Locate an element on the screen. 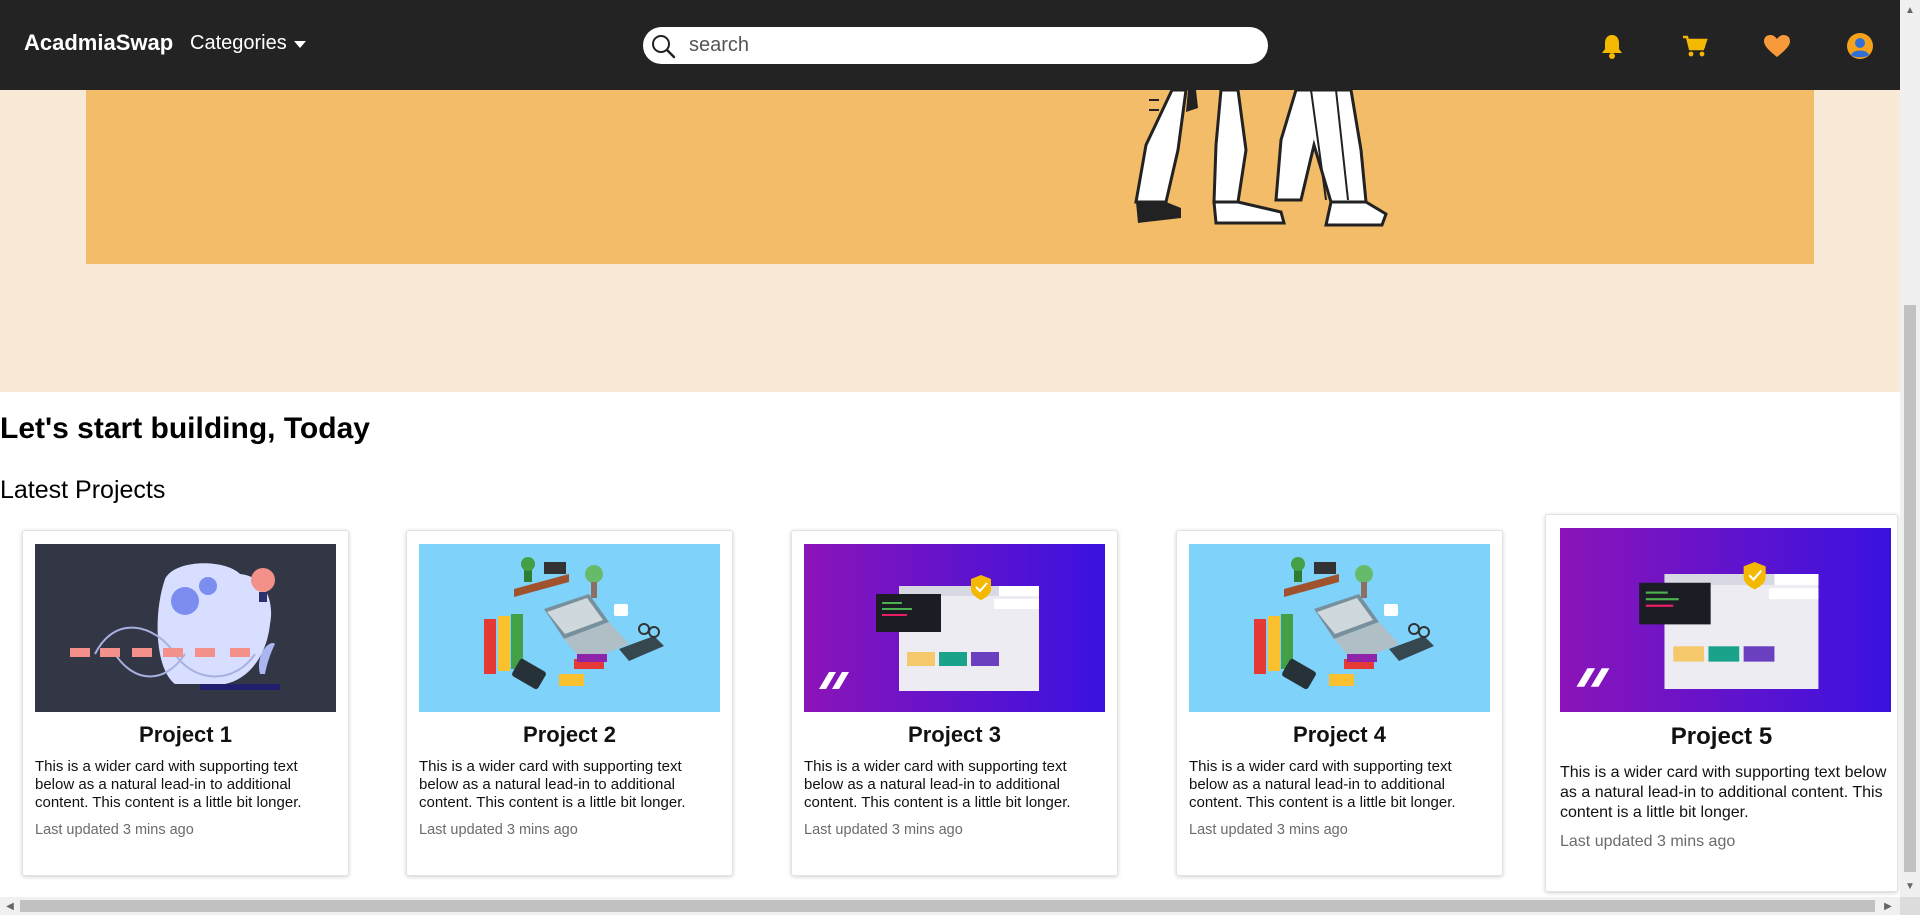 Image resolution: width=1920 pixels, height=915 pixels. horizontal-scroll-thumb is located at coordinates (947, 906).